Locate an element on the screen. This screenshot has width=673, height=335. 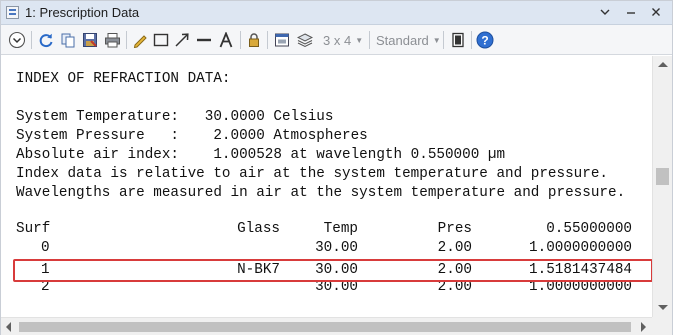
style-dropdown: Standard ▼ is located at coordinates (408, 40).